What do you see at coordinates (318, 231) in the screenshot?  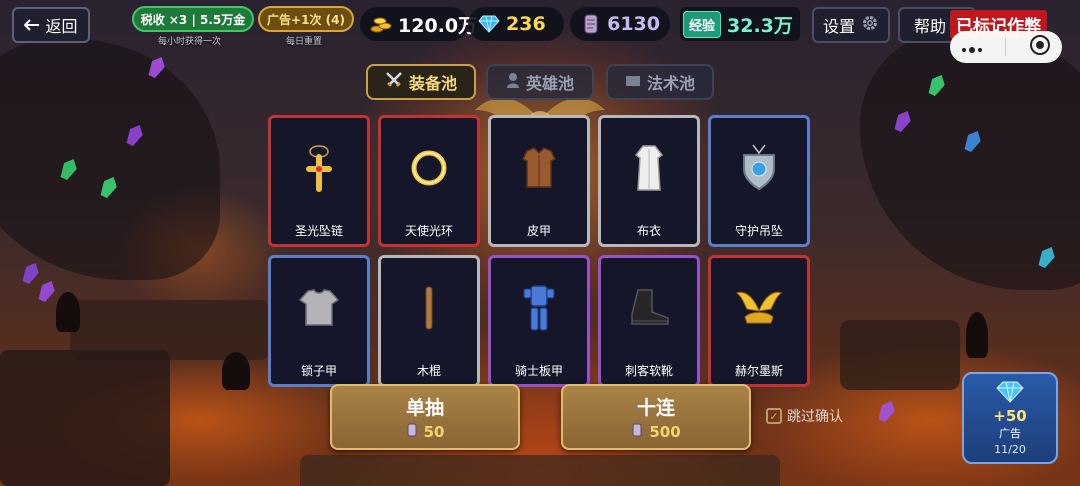 I see `card-name: 圣光坠链` at bounding box center [318, 231].